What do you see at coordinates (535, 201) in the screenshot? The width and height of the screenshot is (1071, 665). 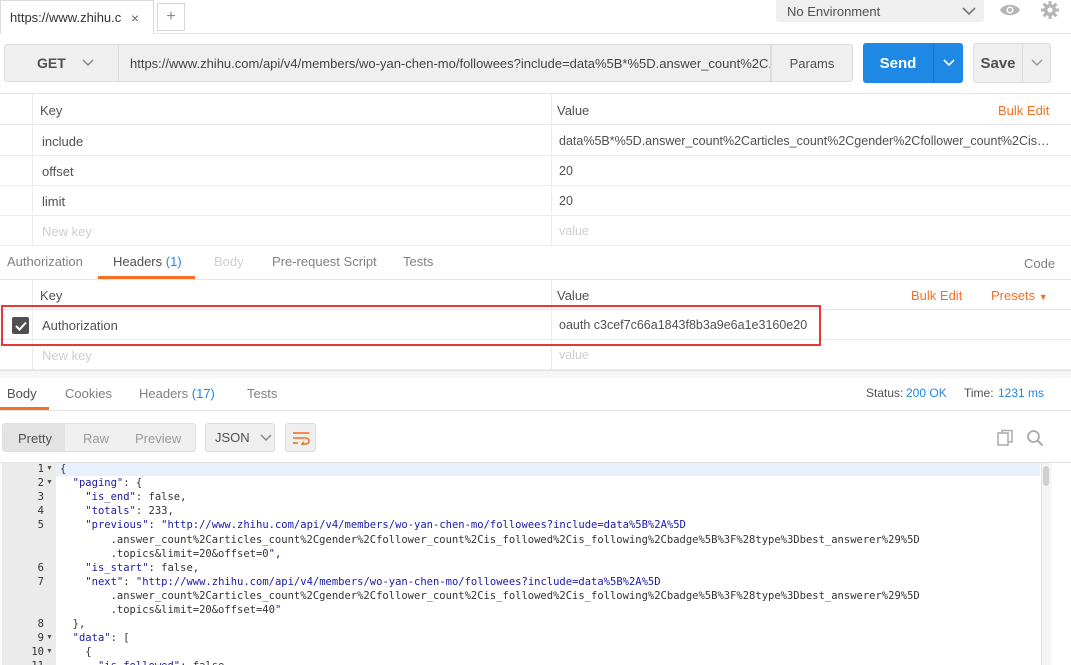 I see `params-row: limit 20` at bounding box center [535, 201].